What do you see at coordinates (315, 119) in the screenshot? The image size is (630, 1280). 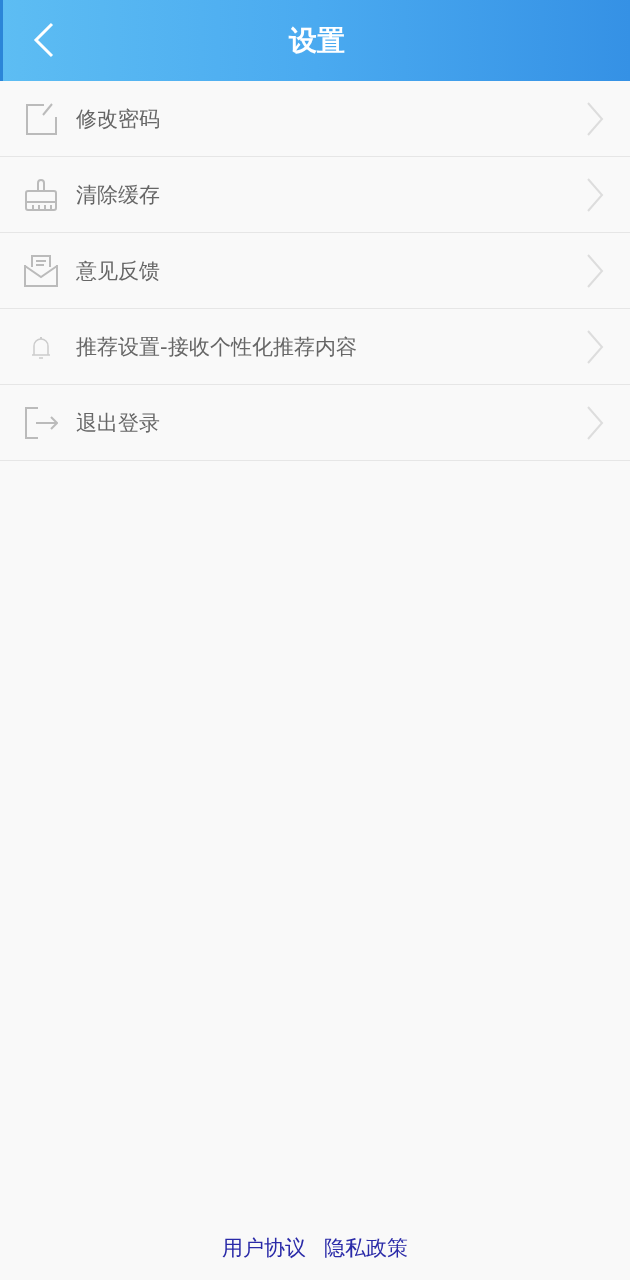 I see `settings-item: 修改密码` at bounding box center [315, 119].